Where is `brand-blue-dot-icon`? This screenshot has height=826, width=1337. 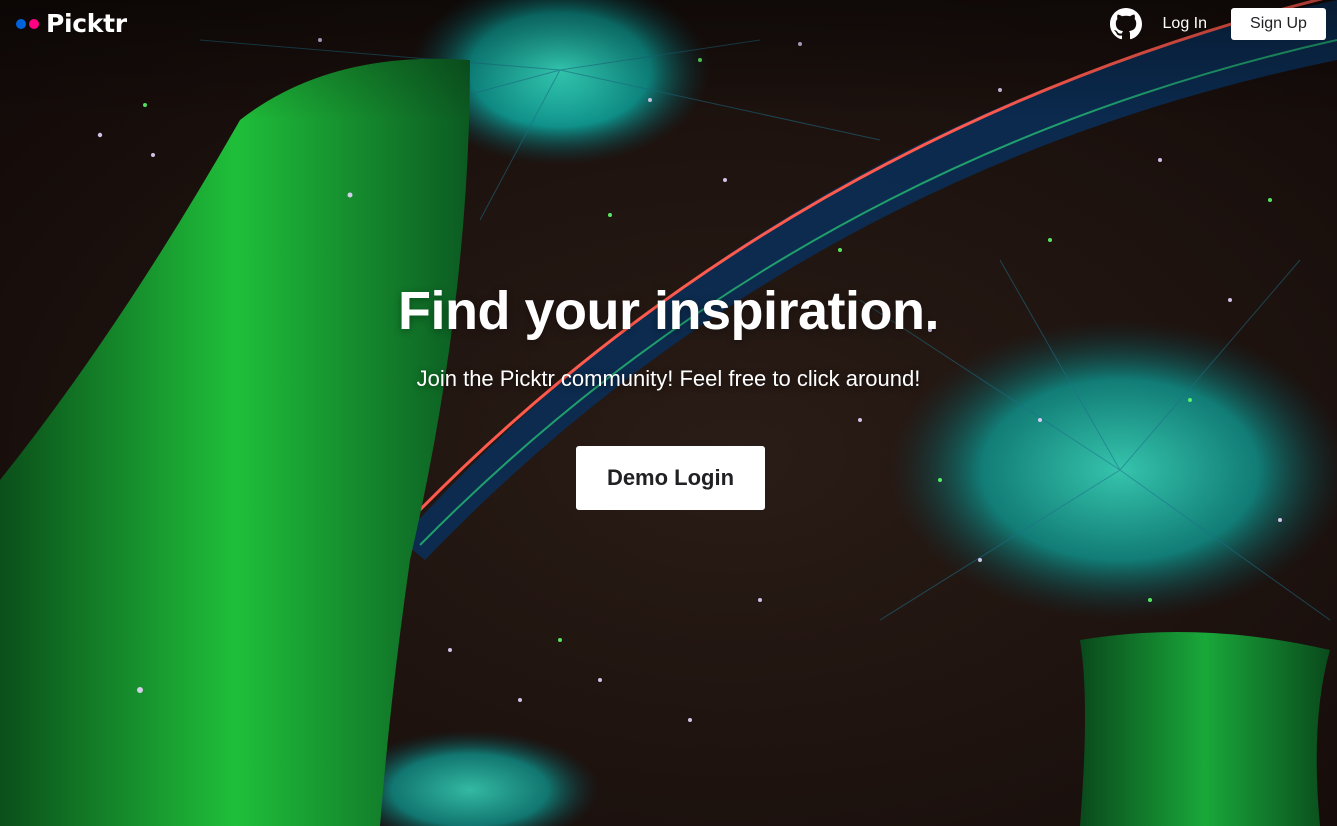 brand-blue-dot-icon is located at coordinates (21, 23).